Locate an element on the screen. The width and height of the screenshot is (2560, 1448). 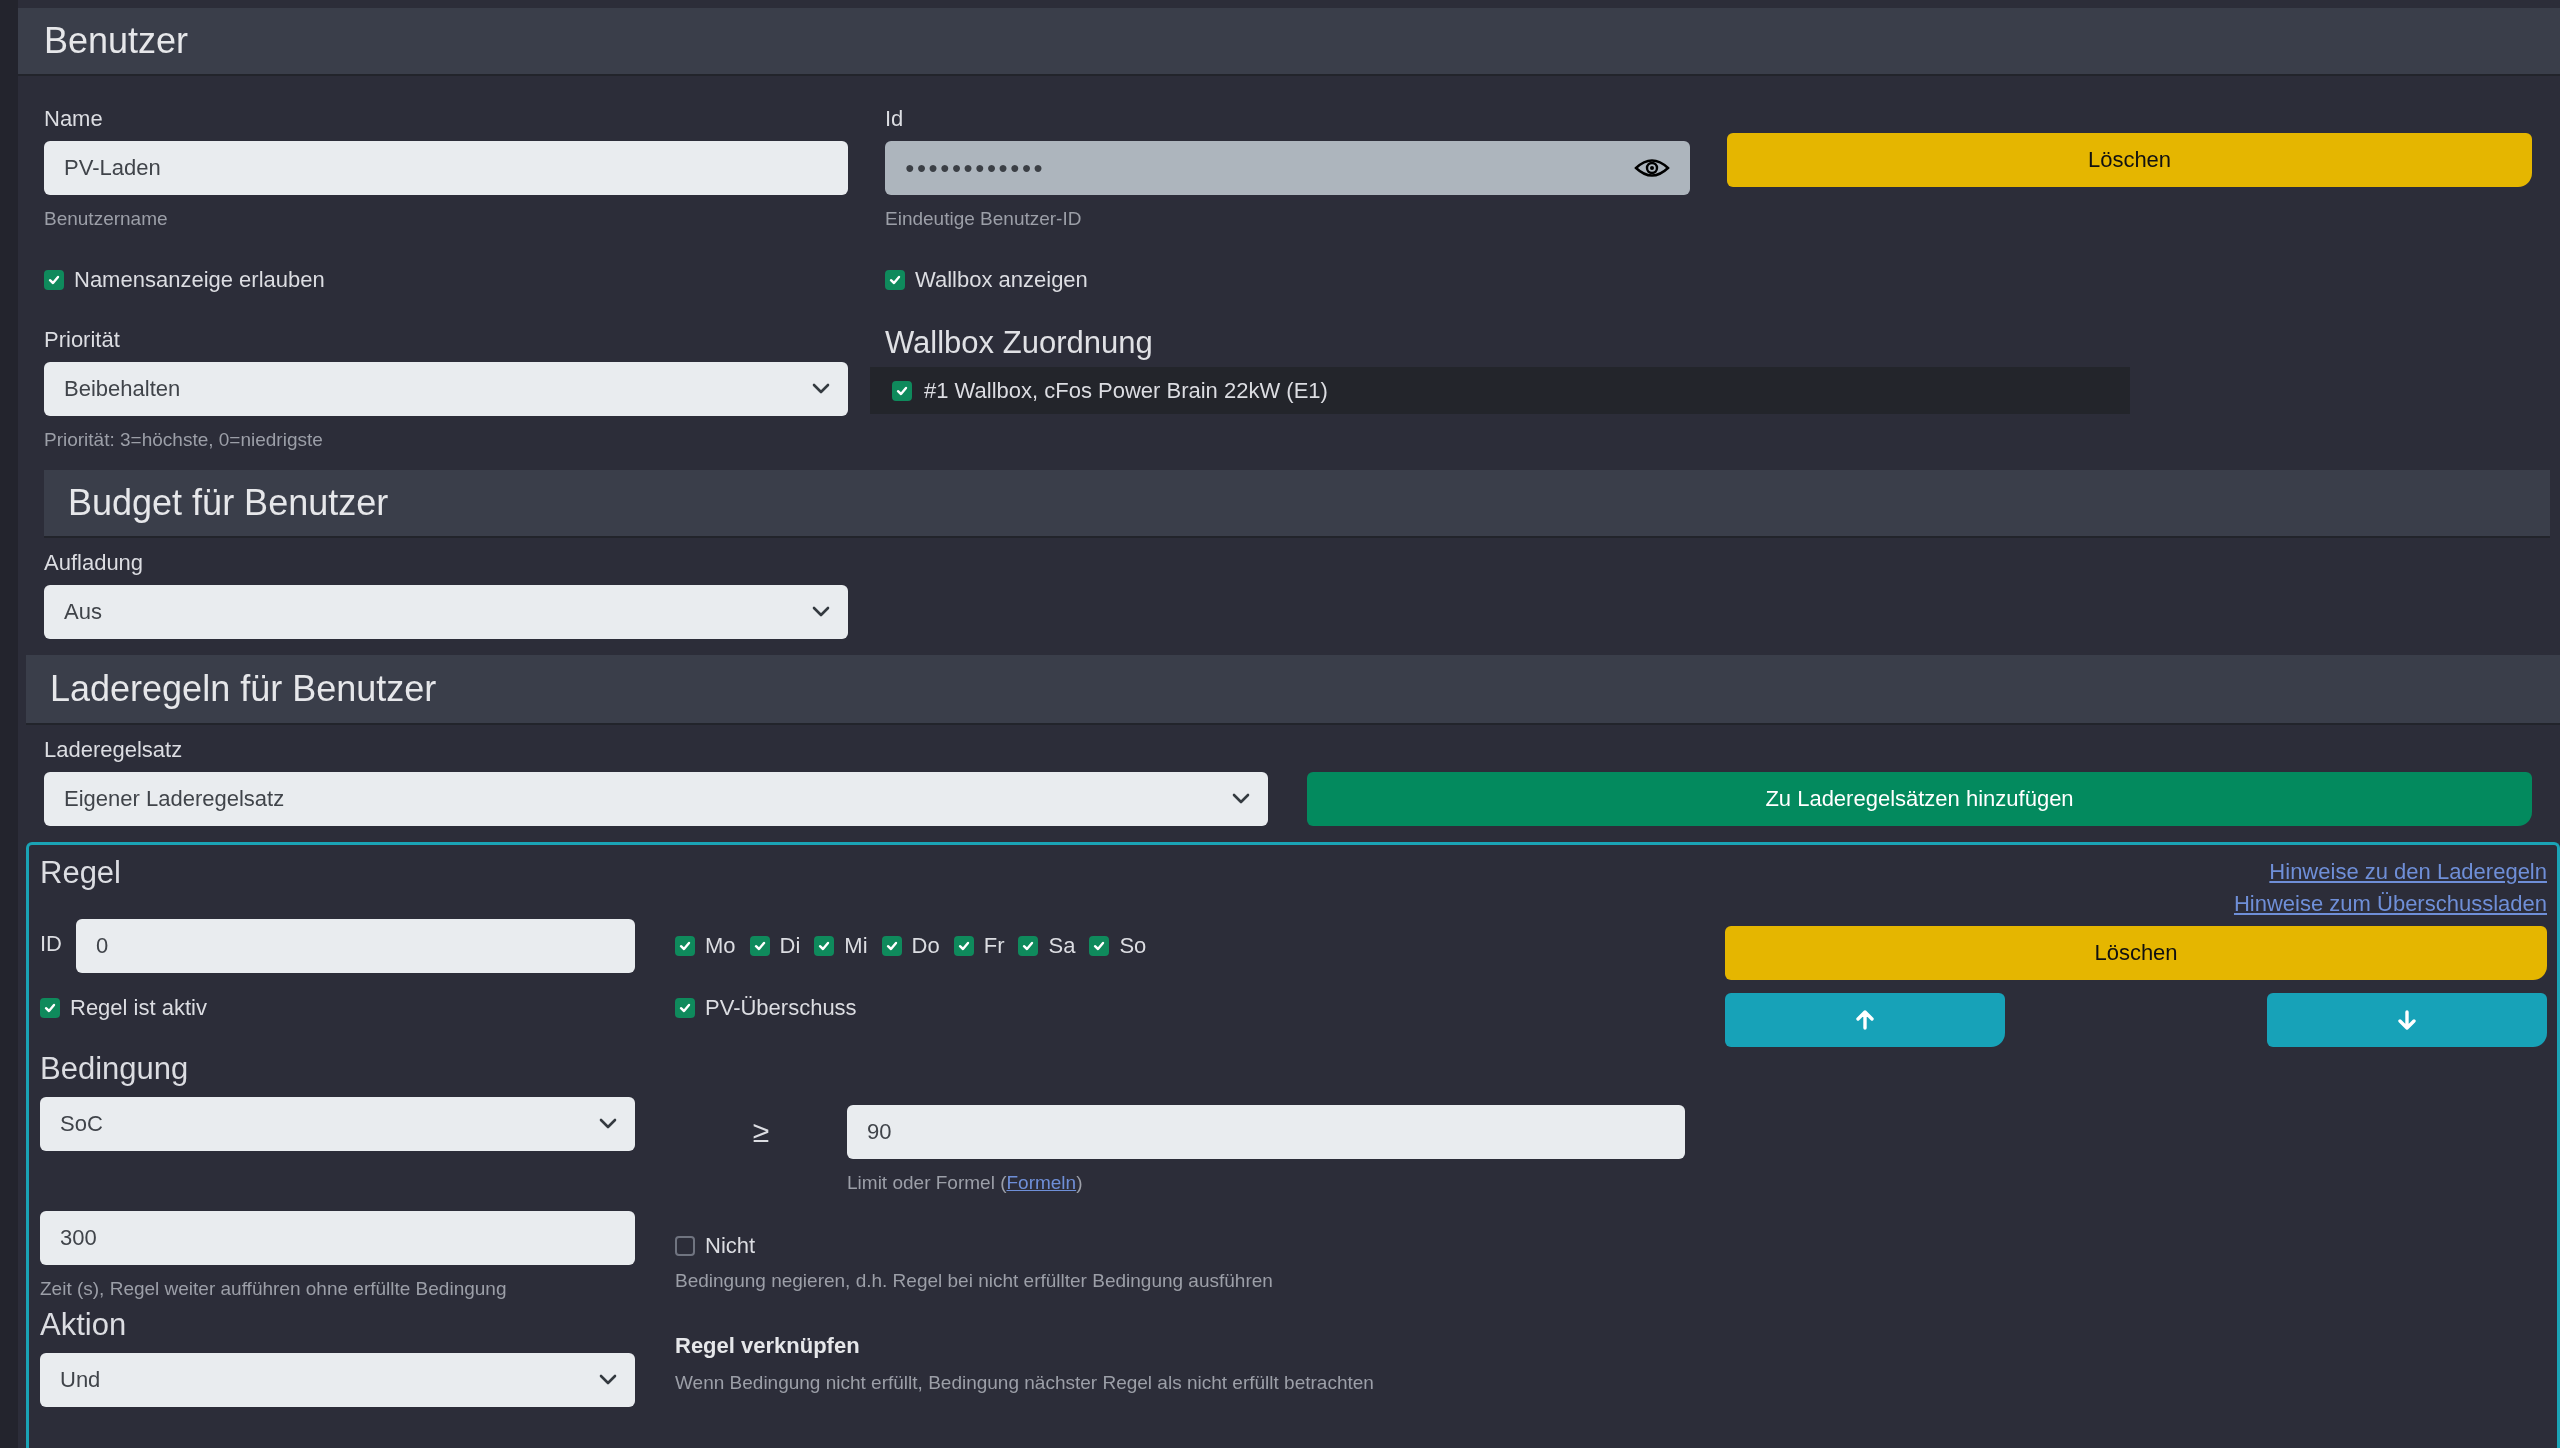
section-title: Laderegeln für Benutzer is located at coordinates (243, 689).